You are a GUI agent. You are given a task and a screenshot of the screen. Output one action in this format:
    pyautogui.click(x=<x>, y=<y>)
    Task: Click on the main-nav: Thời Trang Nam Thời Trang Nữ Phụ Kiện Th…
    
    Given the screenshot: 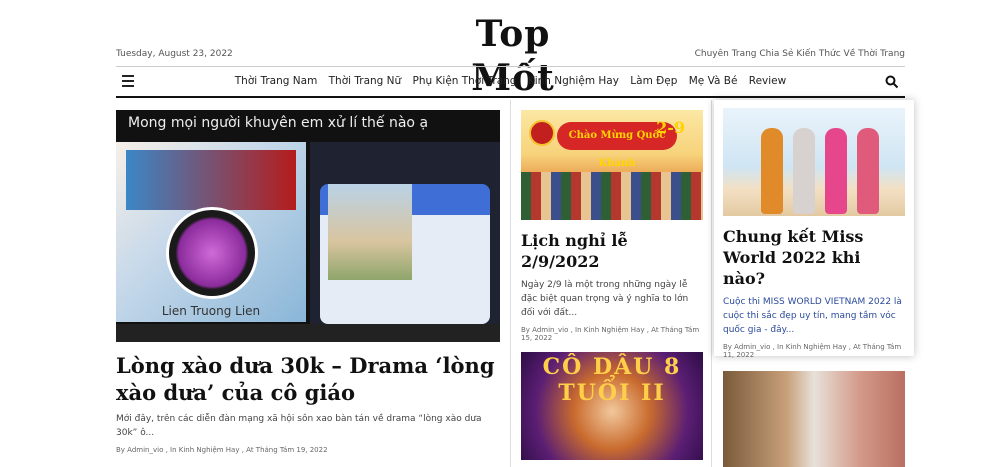 What is the action you would take?
    pyautogui.click(x=510, y=82)
    